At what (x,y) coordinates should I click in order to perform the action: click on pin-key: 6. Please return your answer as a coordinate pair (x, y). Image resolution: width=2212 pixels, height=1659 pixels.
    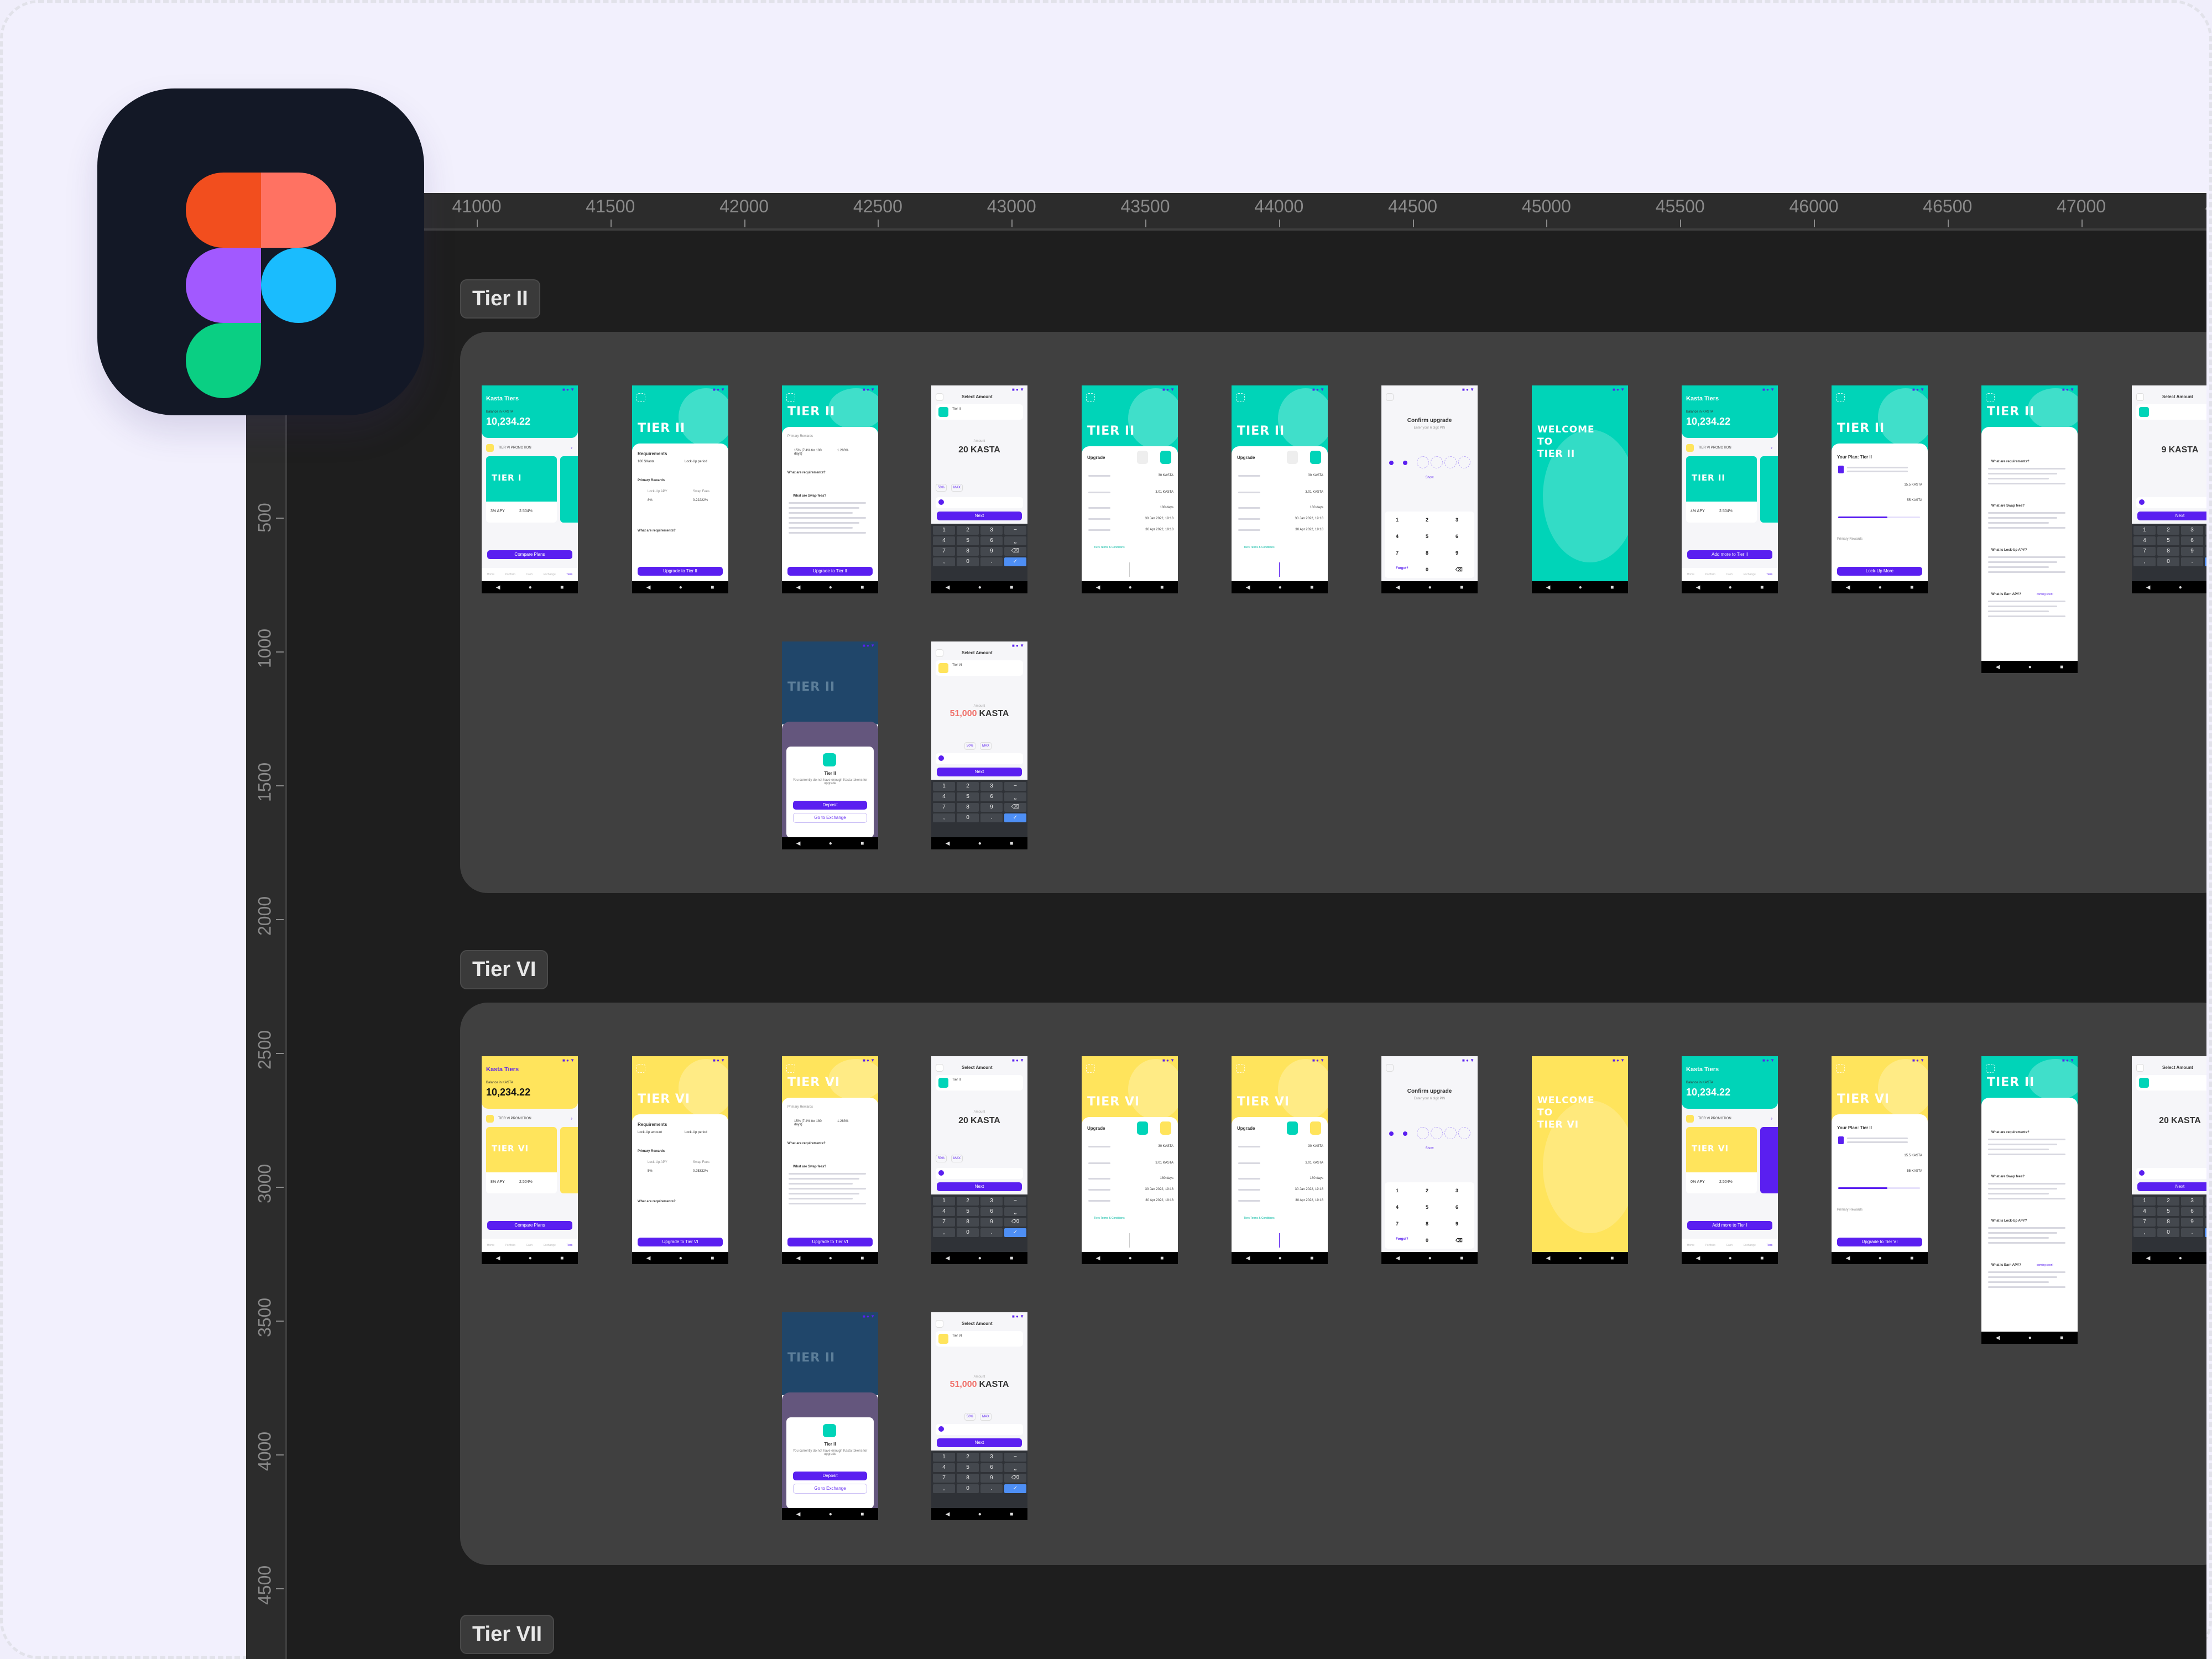
    Looking at the image, I should click on (1456, 1207).